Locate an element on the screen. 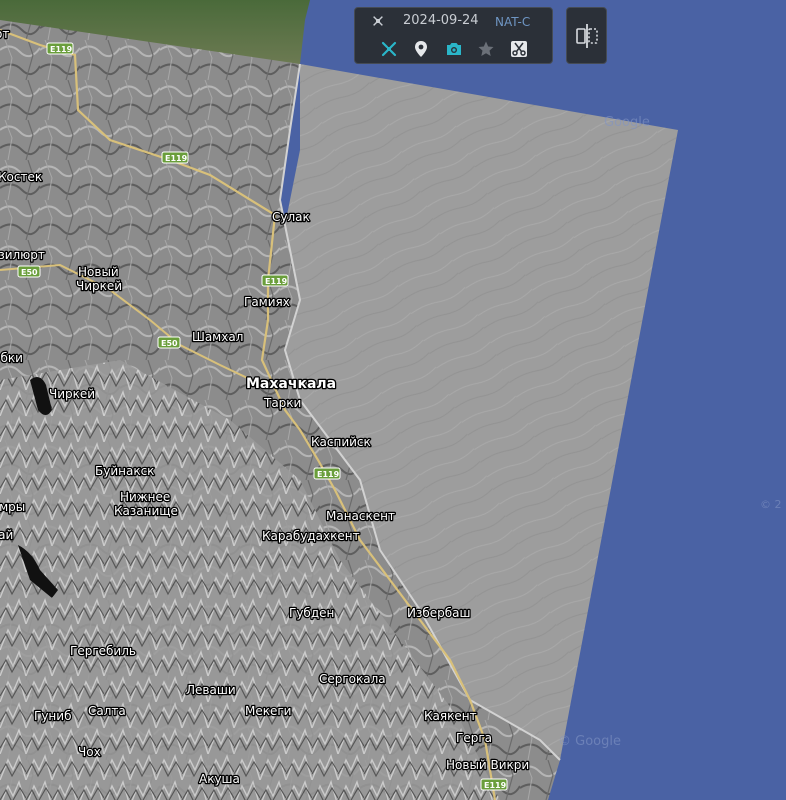 The height and width of the screenshot is (800, 786). satellite-icon is located at coordinates (378, 21).